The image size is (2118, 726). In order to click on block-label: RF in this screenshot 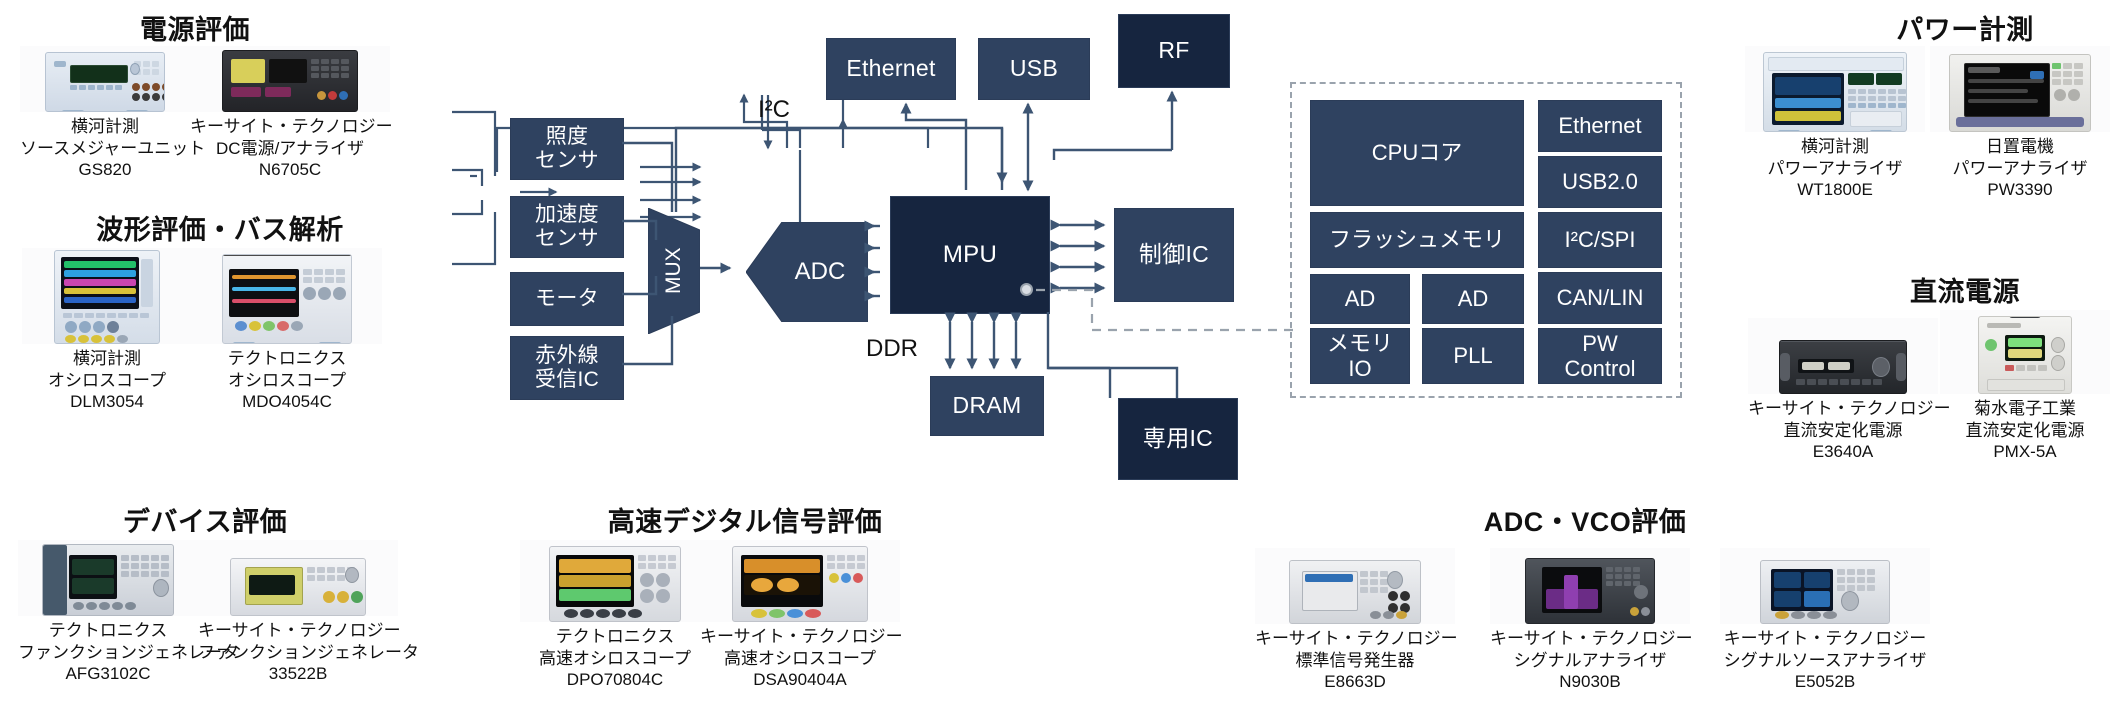, I will do `click(1174, 50)`.